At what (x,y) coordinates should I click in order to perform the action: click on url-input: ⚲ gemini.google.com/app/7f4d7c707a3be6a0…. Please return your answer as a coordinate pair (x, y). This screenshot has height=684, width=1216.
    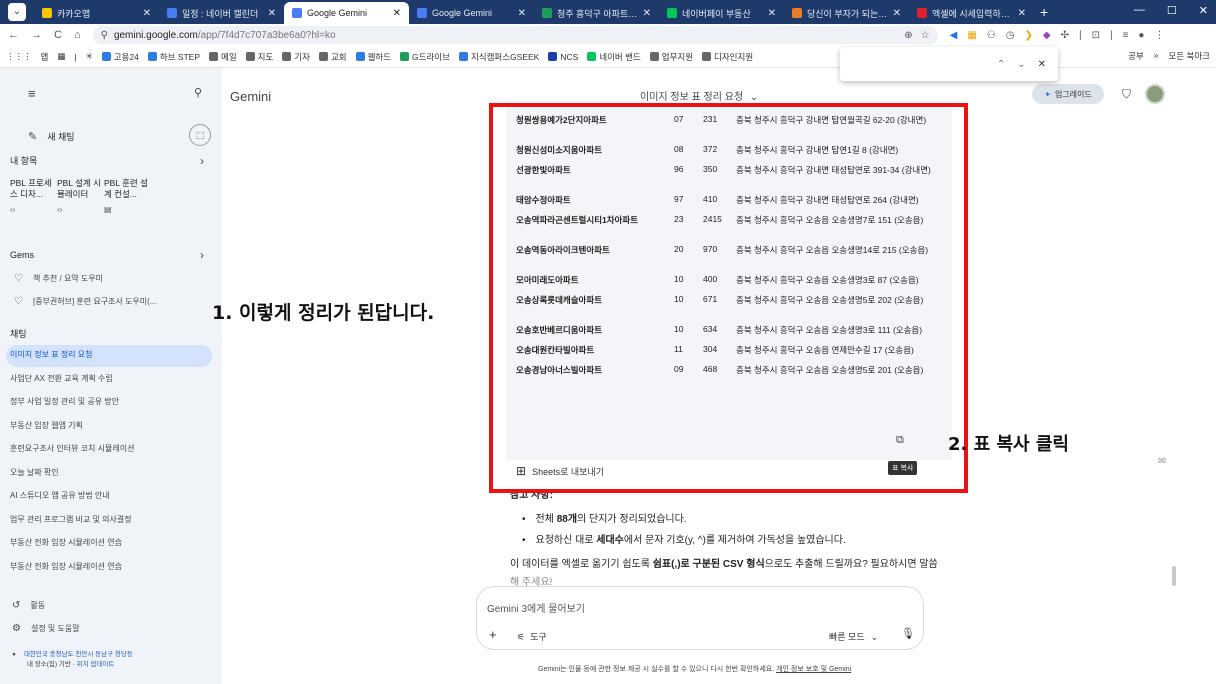
    Looking at the image, I should click on (515, 35).